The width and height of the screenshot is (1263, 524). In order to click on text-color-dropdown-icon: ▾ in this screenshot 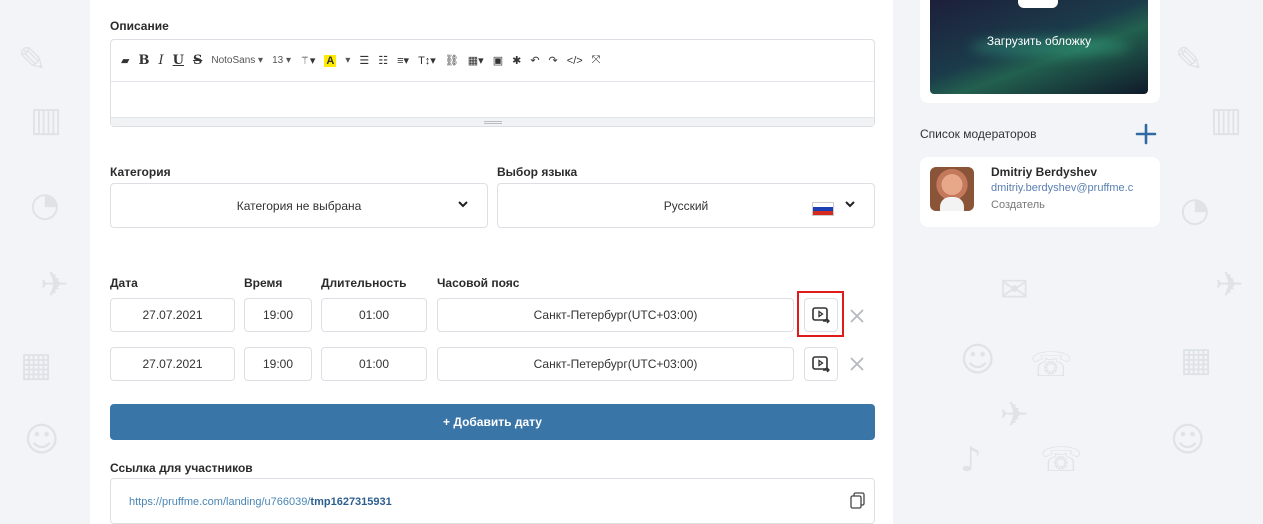, I will do `click(347, 60)`.